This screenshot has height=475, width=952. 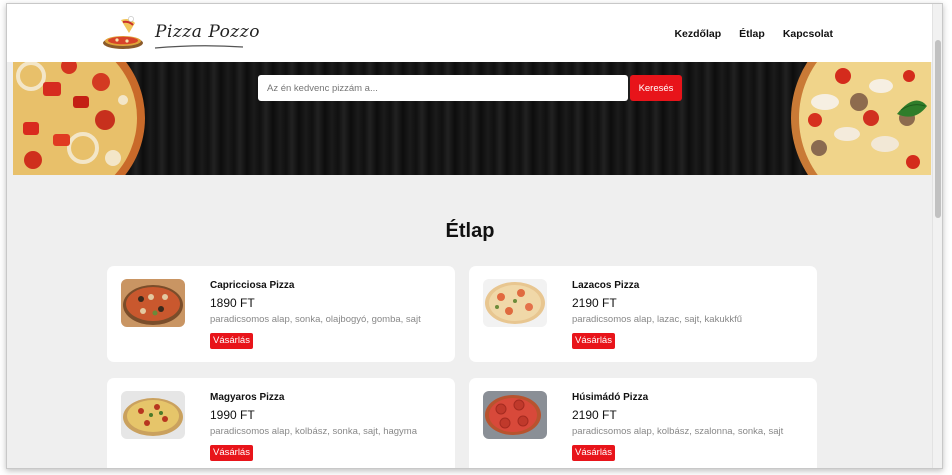 I want to click on brand-underline, so click(x=199, y=47).